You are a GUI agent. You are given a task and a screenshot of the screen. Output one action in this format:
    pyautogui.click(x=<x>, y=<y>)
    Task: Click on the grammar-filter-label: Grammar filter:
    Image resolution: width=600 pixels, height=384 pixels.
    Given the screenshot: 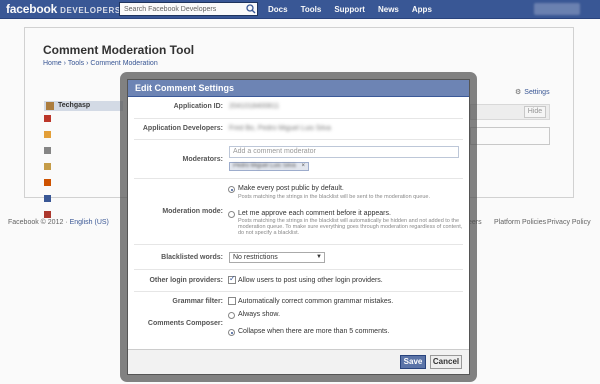 What is the action you would take?
    pyautogui.click(x=197, y=301)
    